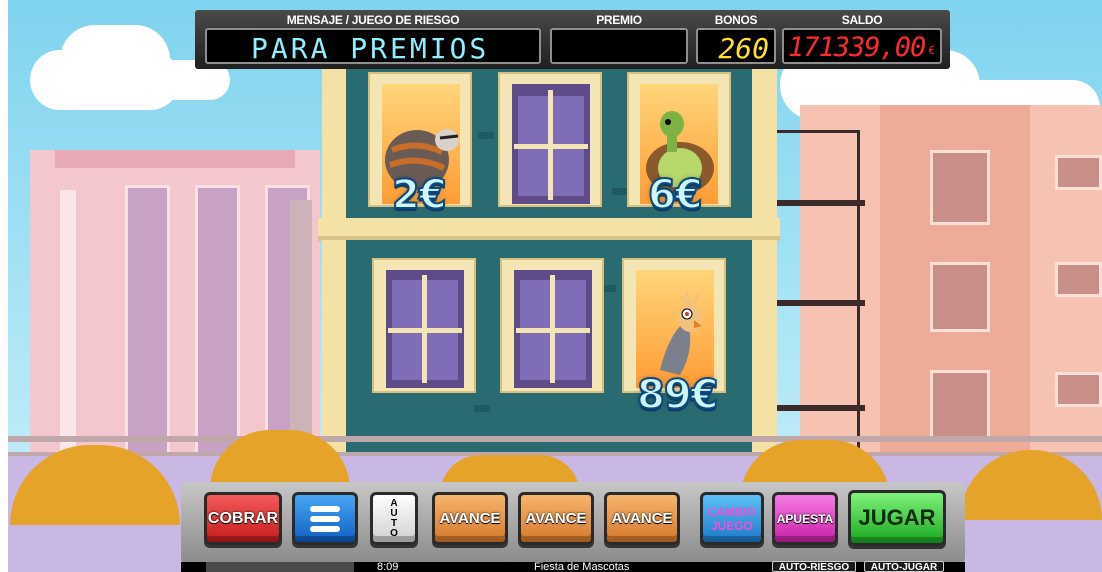 This screenshot has width=1102, height=572. I want to click on bonus-value: 260, so click(743, 48).